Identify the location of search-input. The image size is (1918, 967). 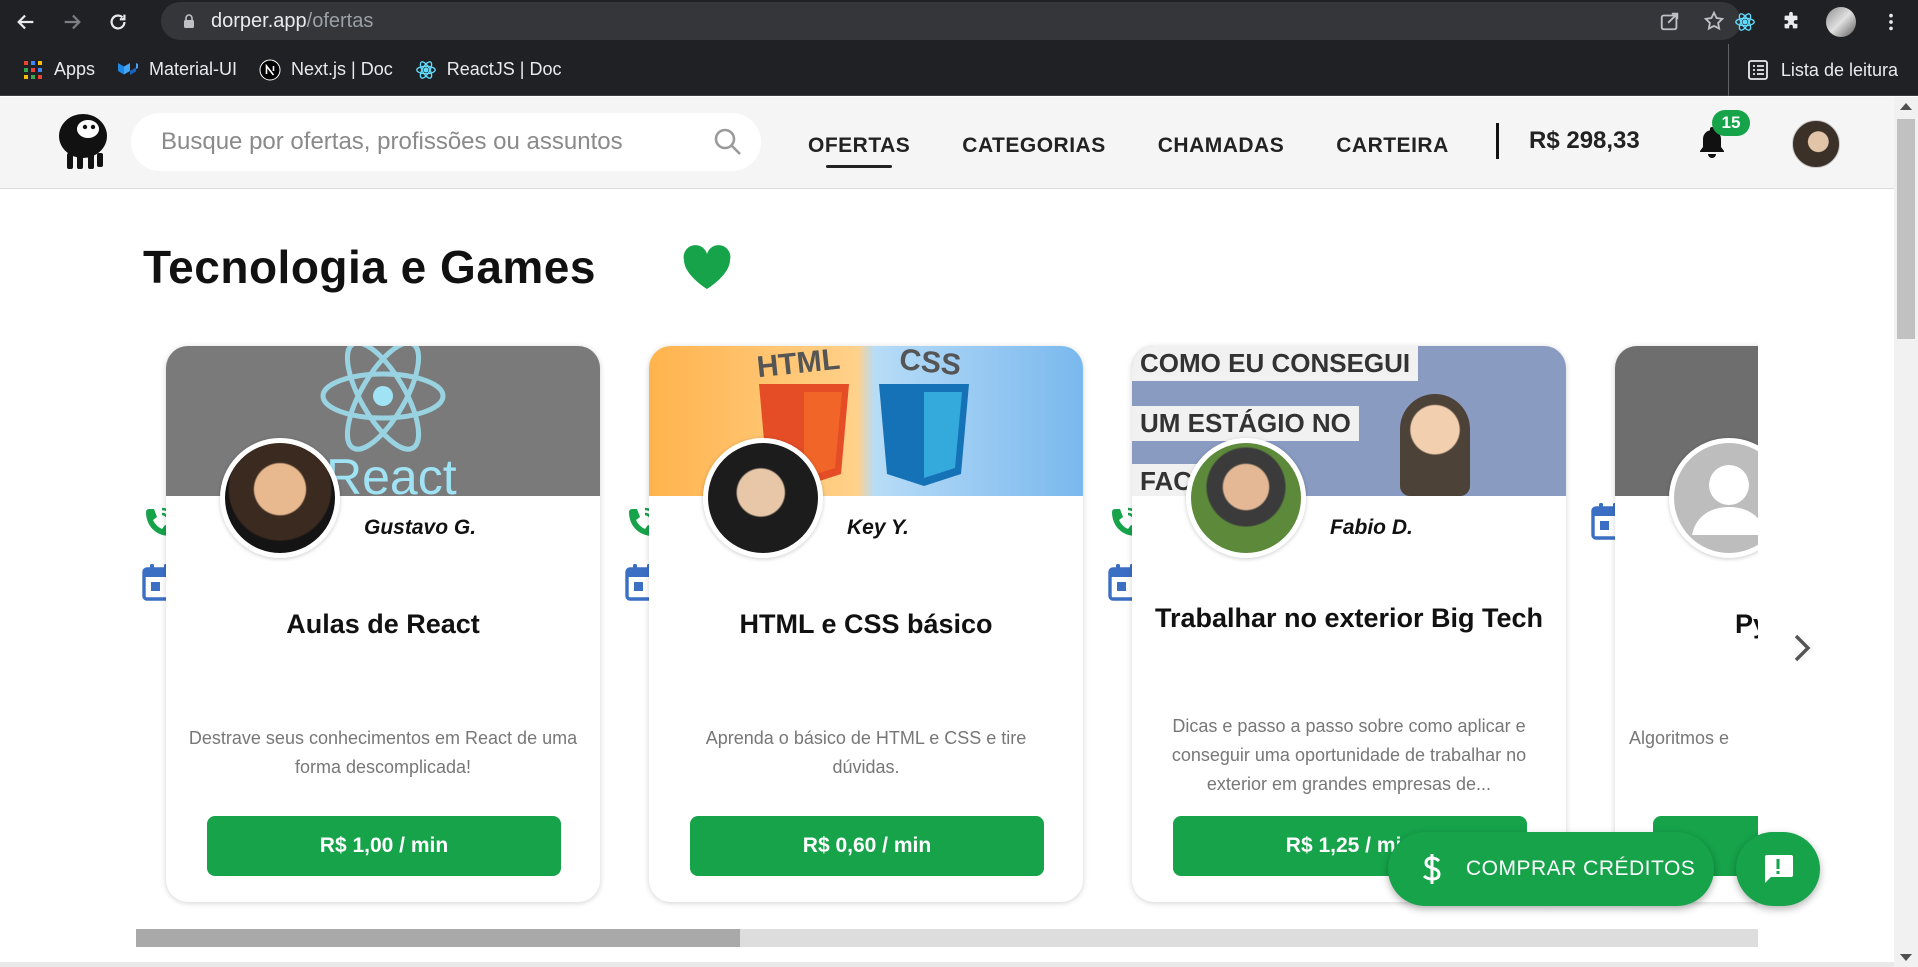
(401, 142).